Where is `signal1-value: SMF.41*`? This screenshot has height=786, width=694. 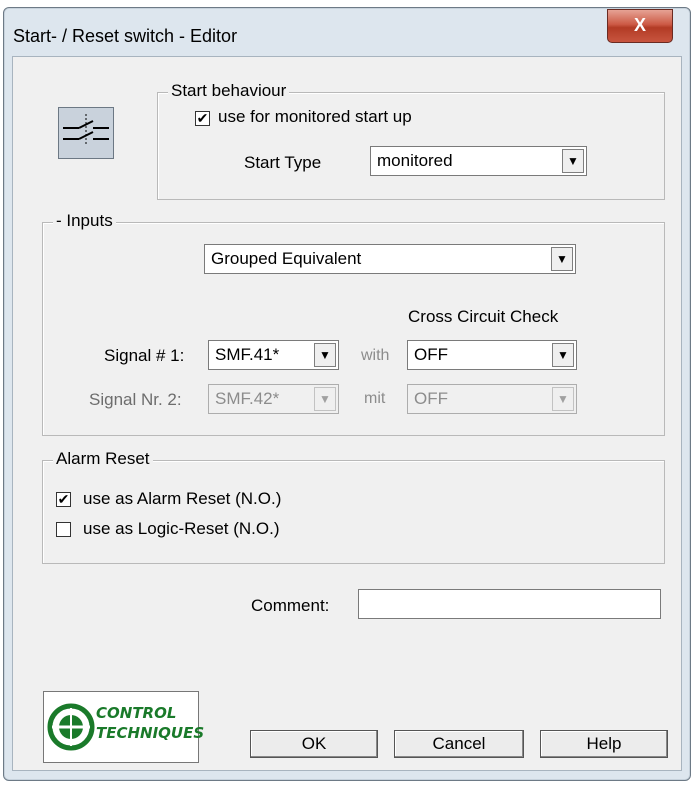 signal1-value: SMF.41* is located at coordinates (247, 354).